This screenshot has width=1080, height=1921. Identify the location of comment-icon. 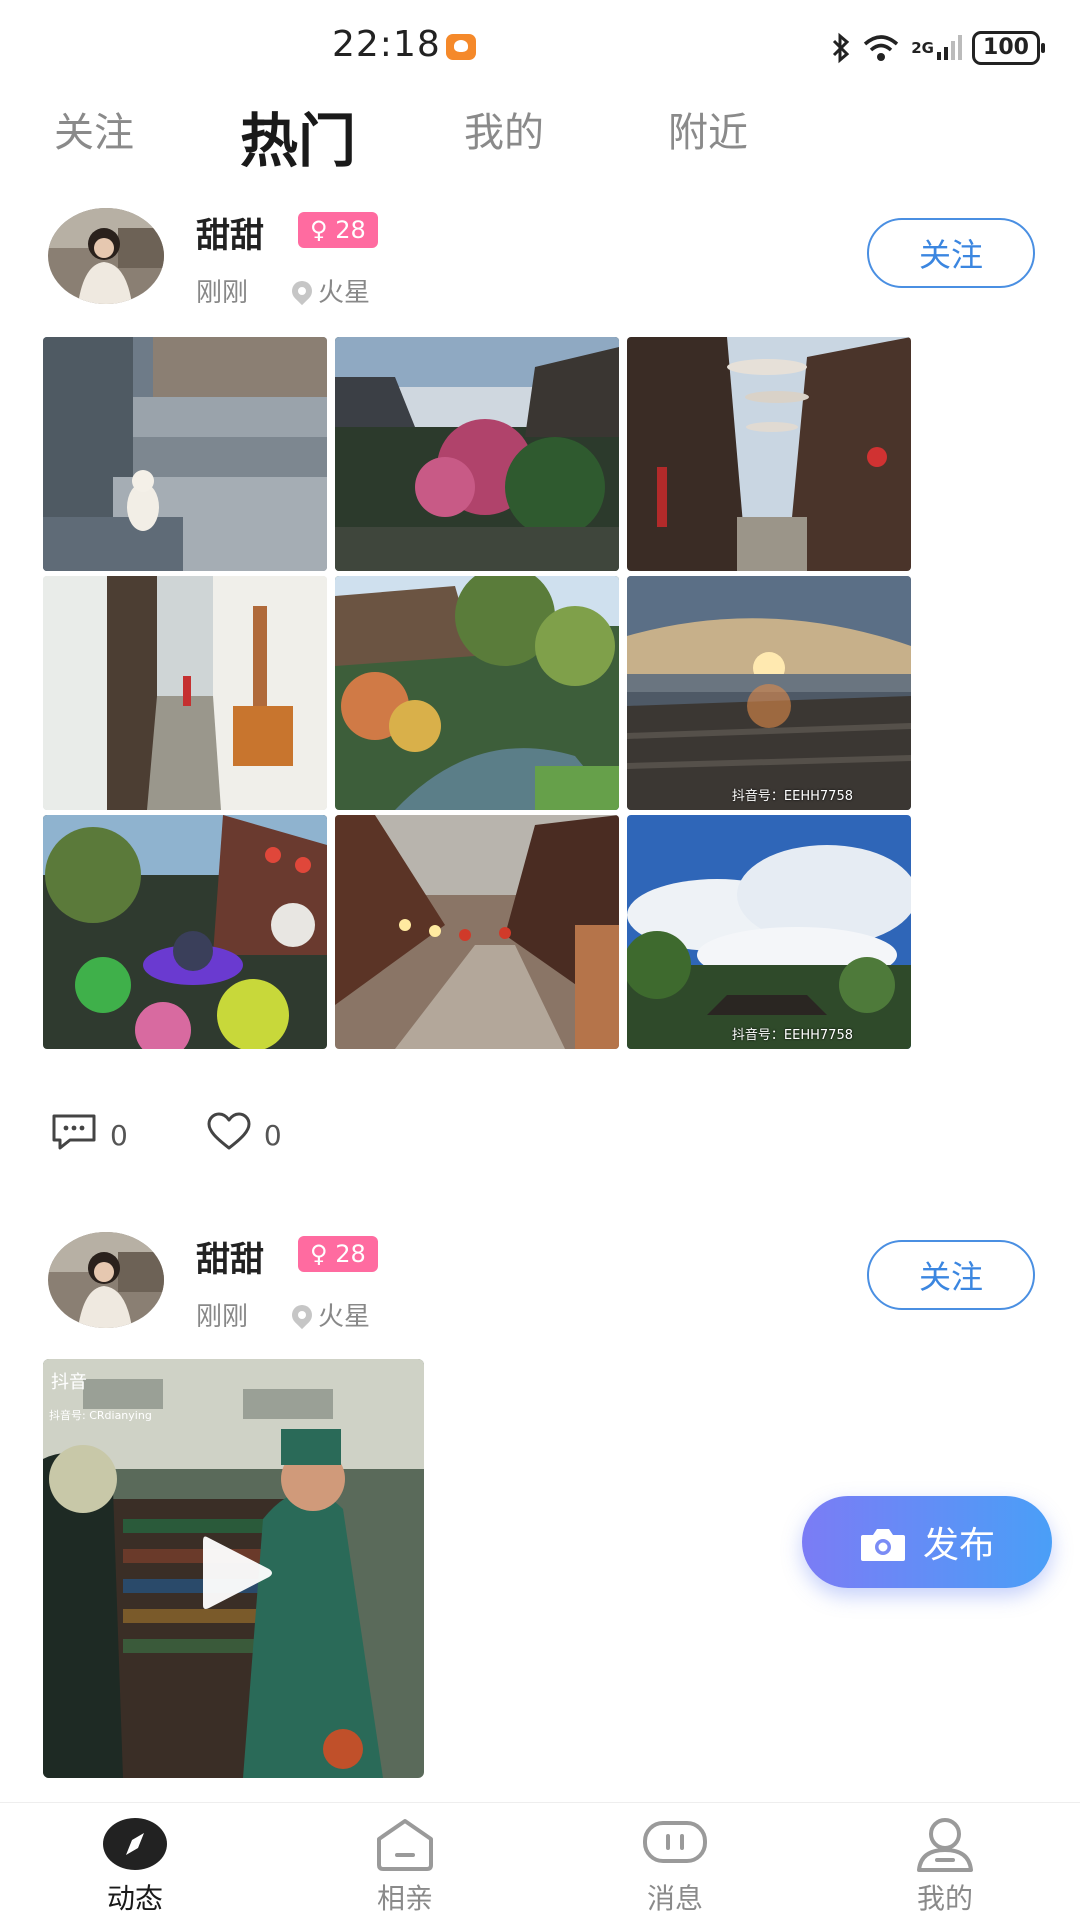
(74, 1135).